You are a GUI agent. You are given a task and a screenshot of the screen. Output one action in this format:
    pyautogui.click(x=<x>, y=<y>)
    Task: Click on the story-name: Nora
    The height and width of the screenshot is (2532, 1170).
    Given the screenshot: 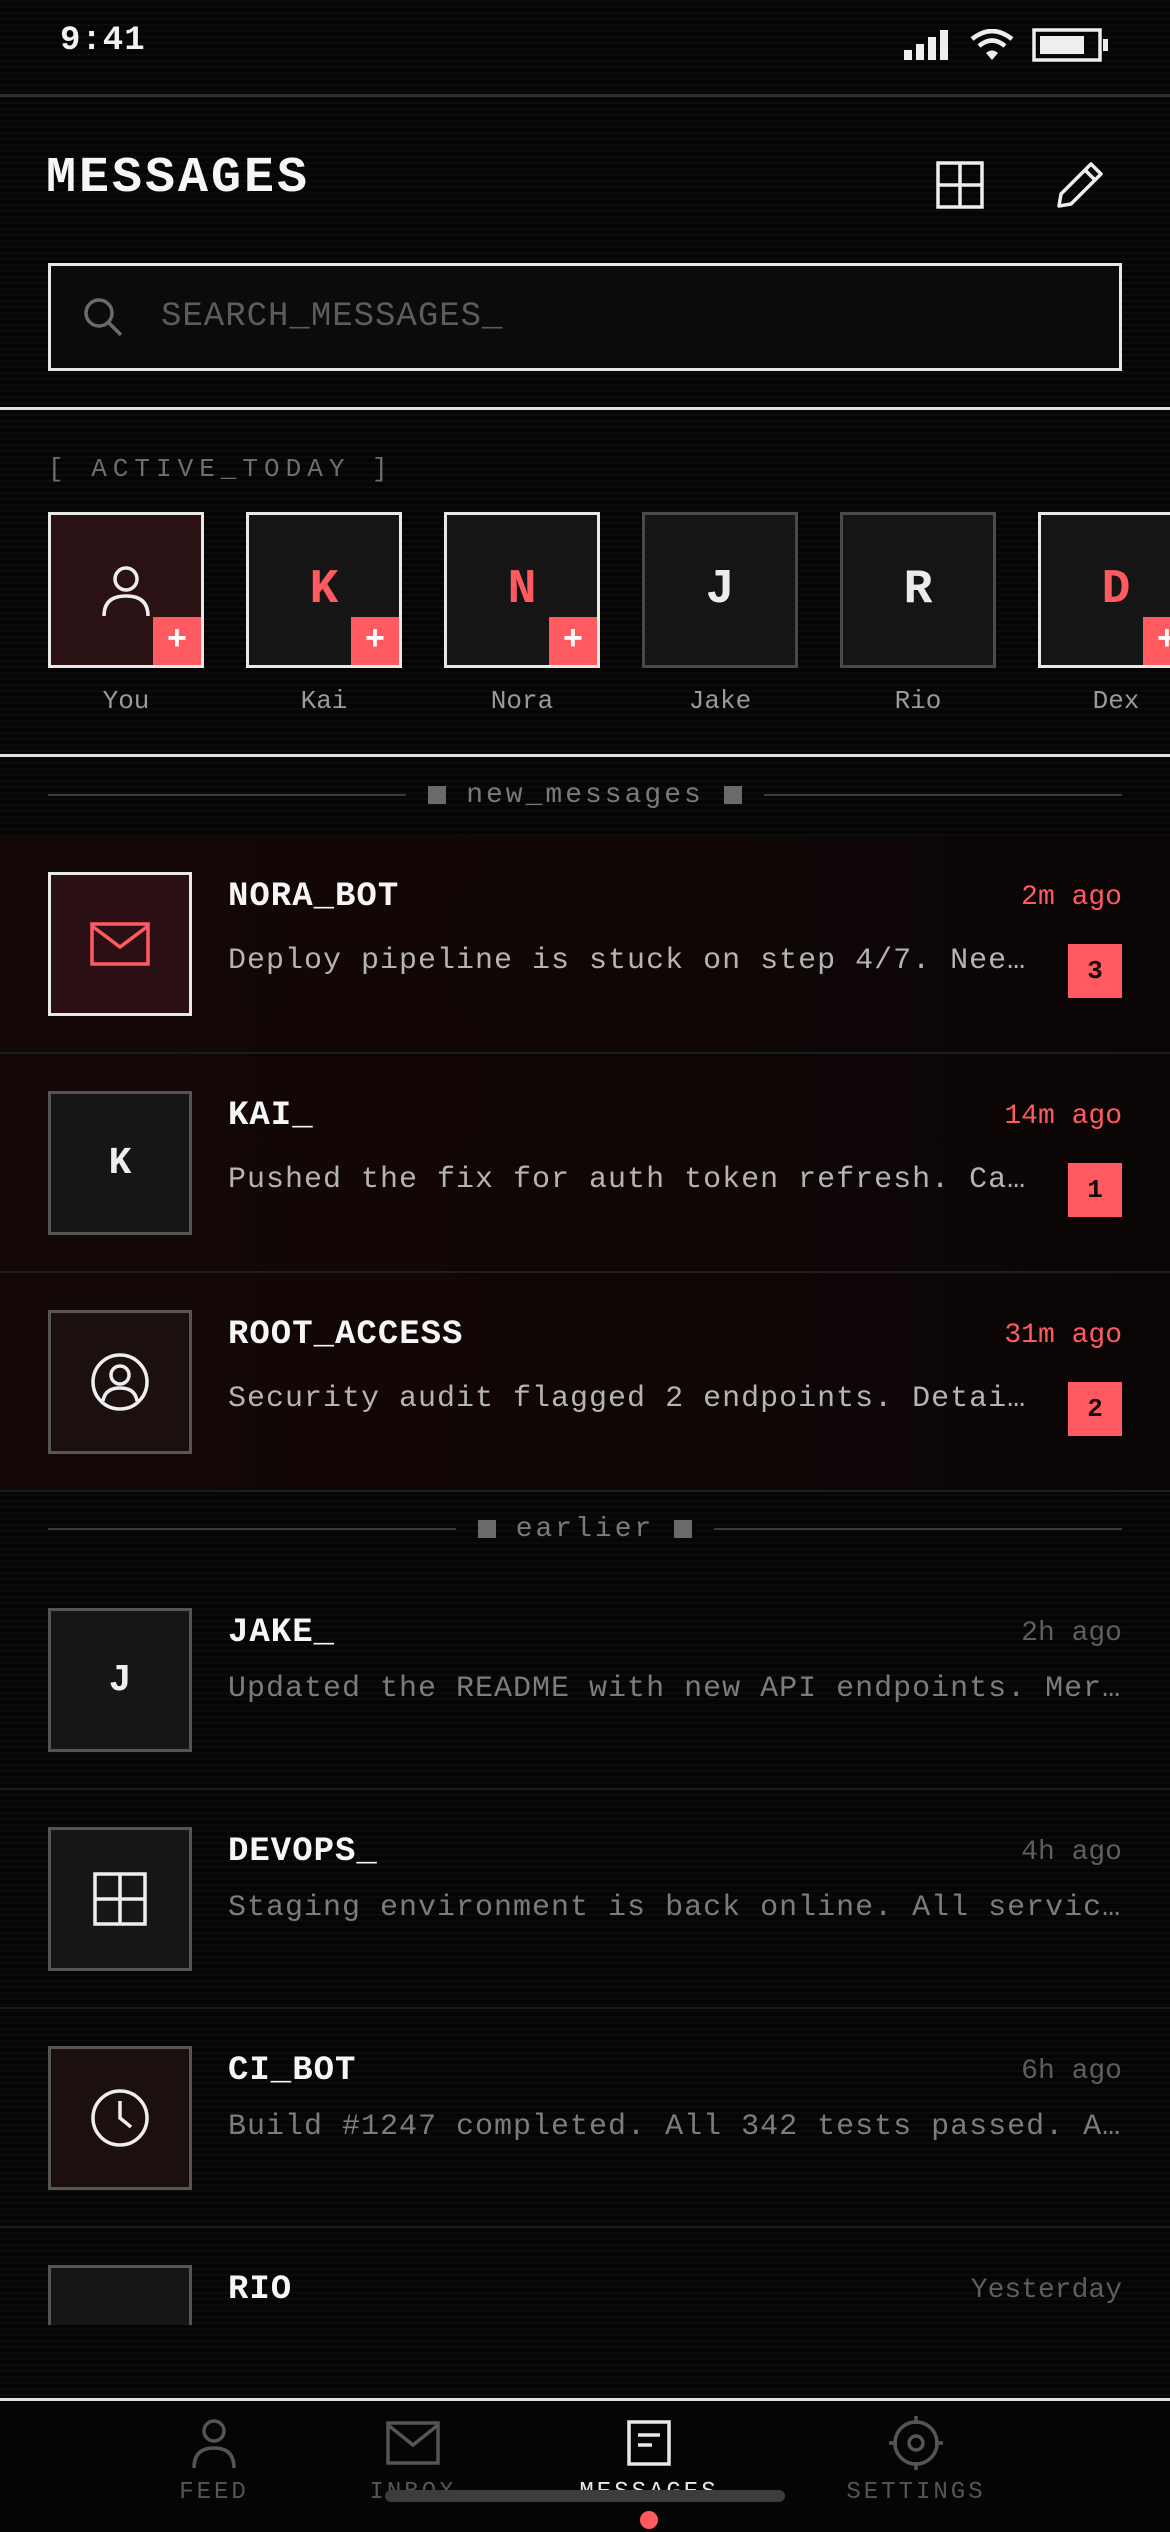 What is the action you would take?
    pyautogui.click(x=522, y=701)
    